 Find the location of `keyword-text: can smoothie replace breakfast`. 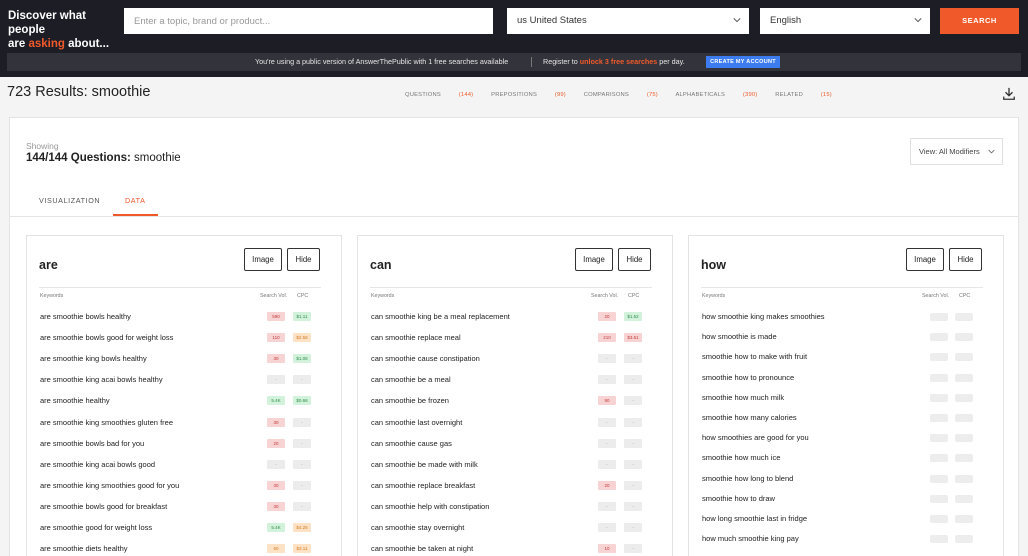

keyword-text: can smoothie replace breakfast is located at coordinates (423, 486).